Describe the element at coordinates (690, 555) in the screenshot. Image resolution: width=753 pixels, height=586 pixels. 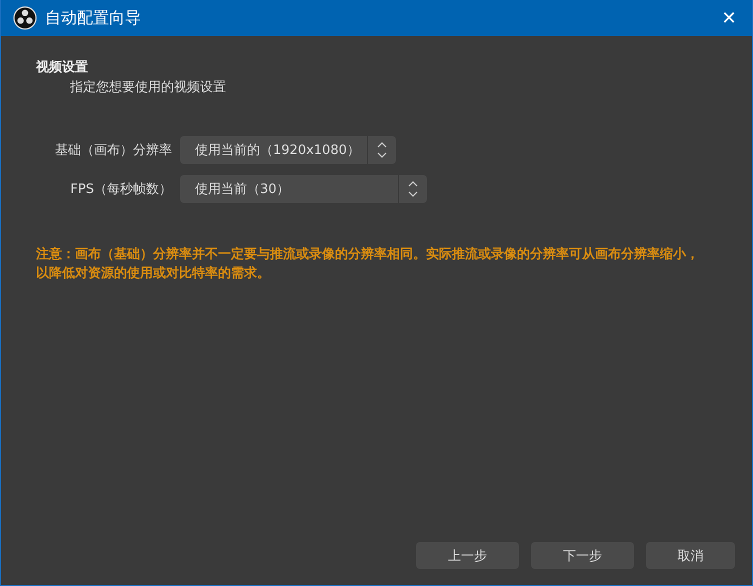
I see `dialog-button: 取消` at that location.